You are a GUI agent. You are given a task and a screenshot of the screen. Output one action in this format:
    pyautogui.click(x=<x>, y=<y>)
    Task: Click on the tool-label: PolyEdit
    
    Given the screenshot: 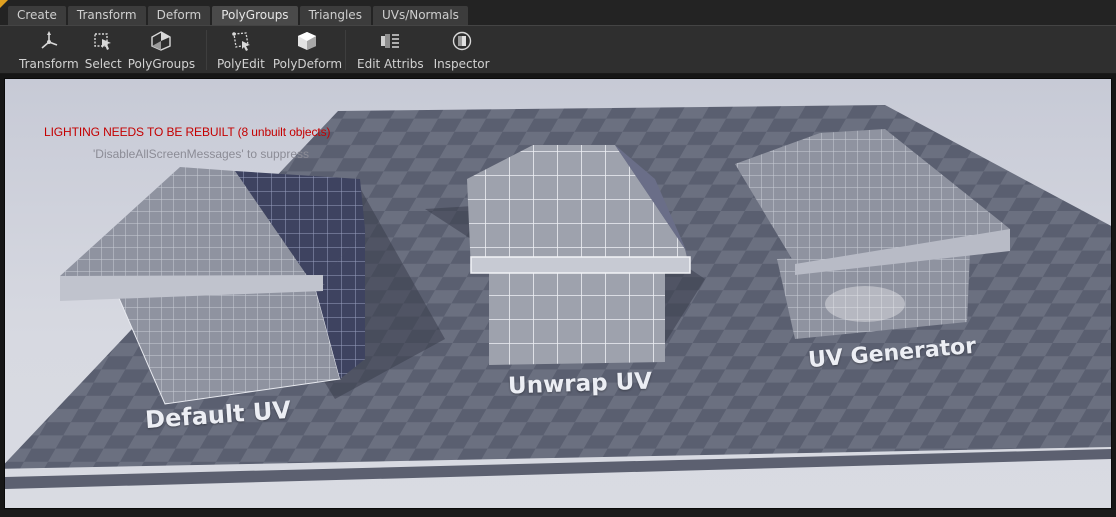 What is the action you would take?
    pyautogui.click(x=241, y=64)
    